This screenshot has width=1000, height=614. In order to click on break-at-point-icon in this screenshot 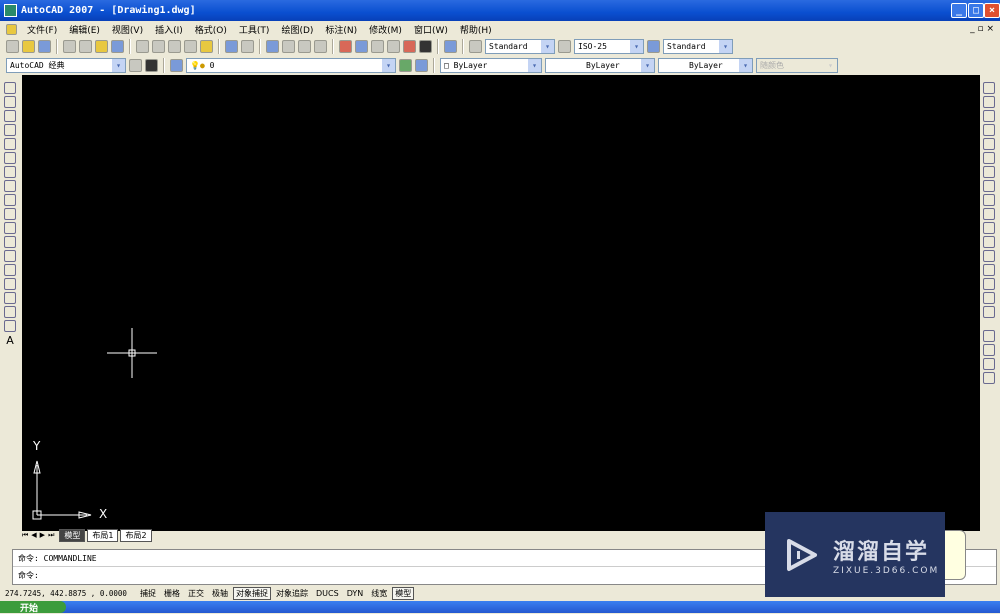, I will do `click(989, 242)`.